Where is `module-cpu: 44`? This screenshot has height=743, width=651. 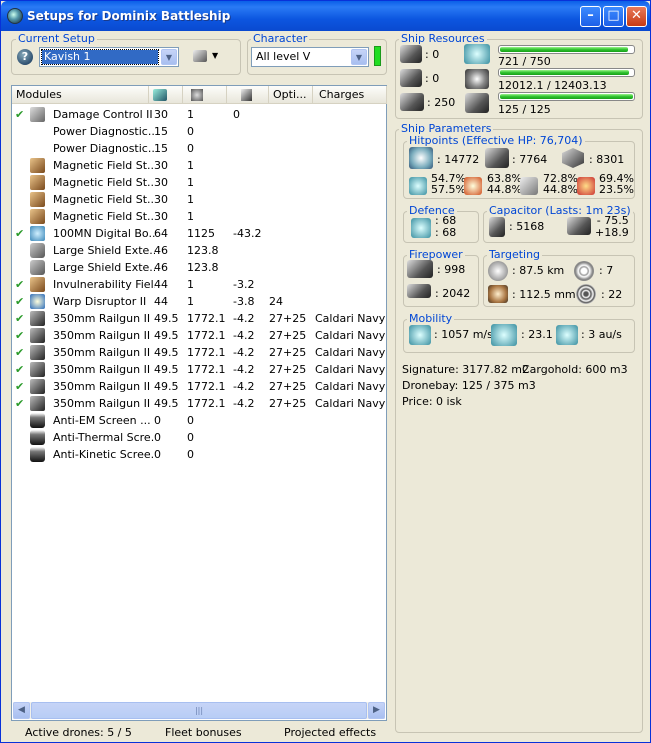
module-cpu: 44 is located at coordinates (161, 284).